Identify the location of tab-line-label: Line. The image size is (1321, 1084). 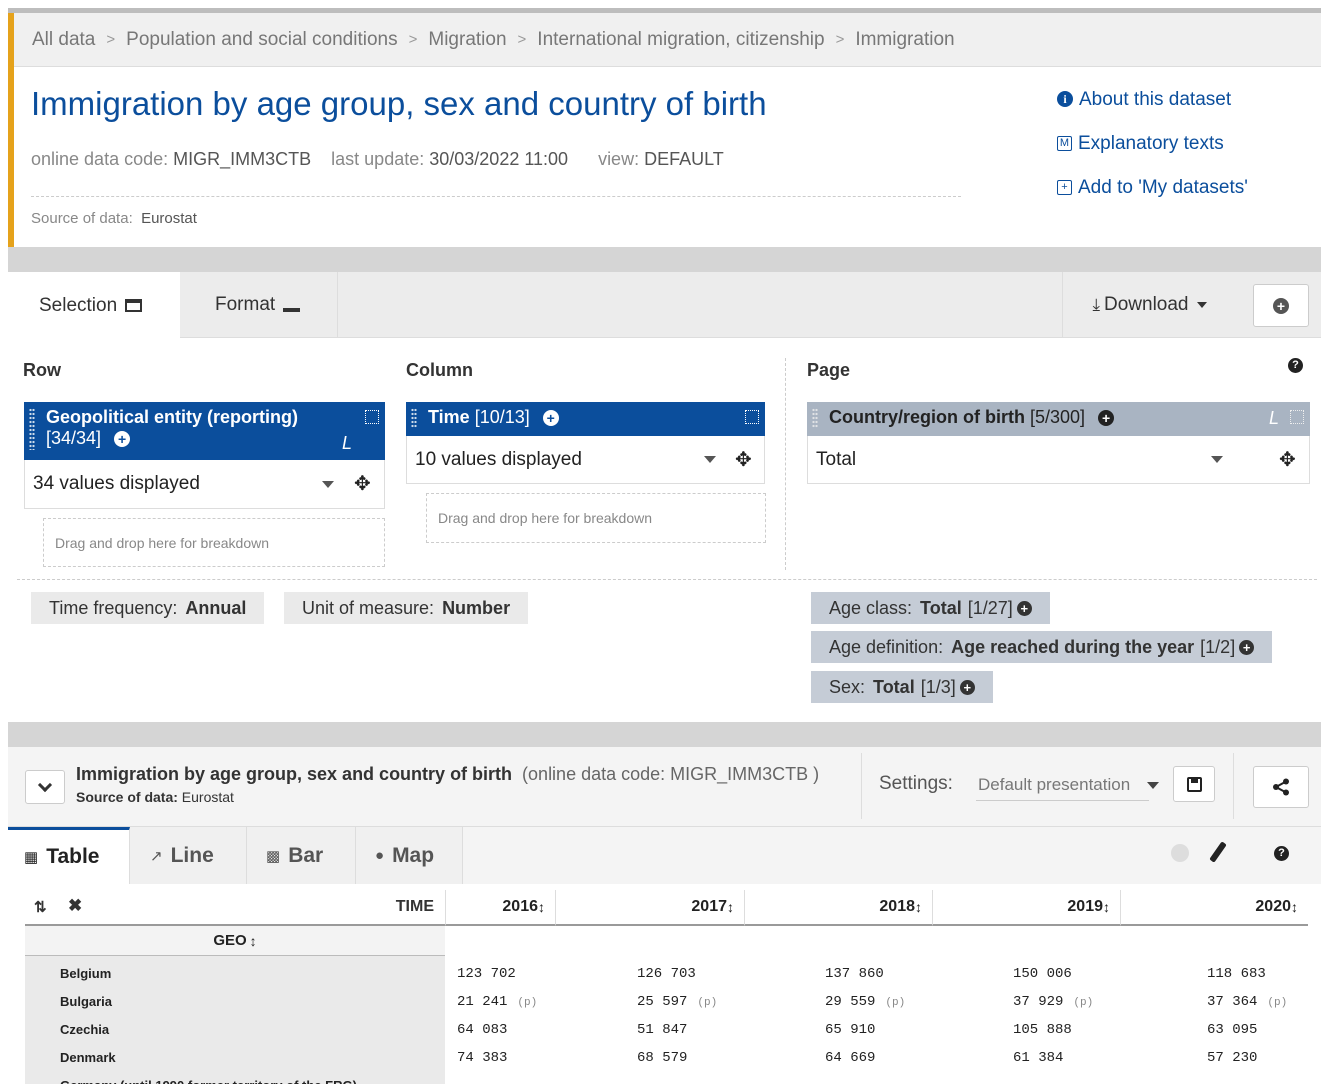
(192, 855).